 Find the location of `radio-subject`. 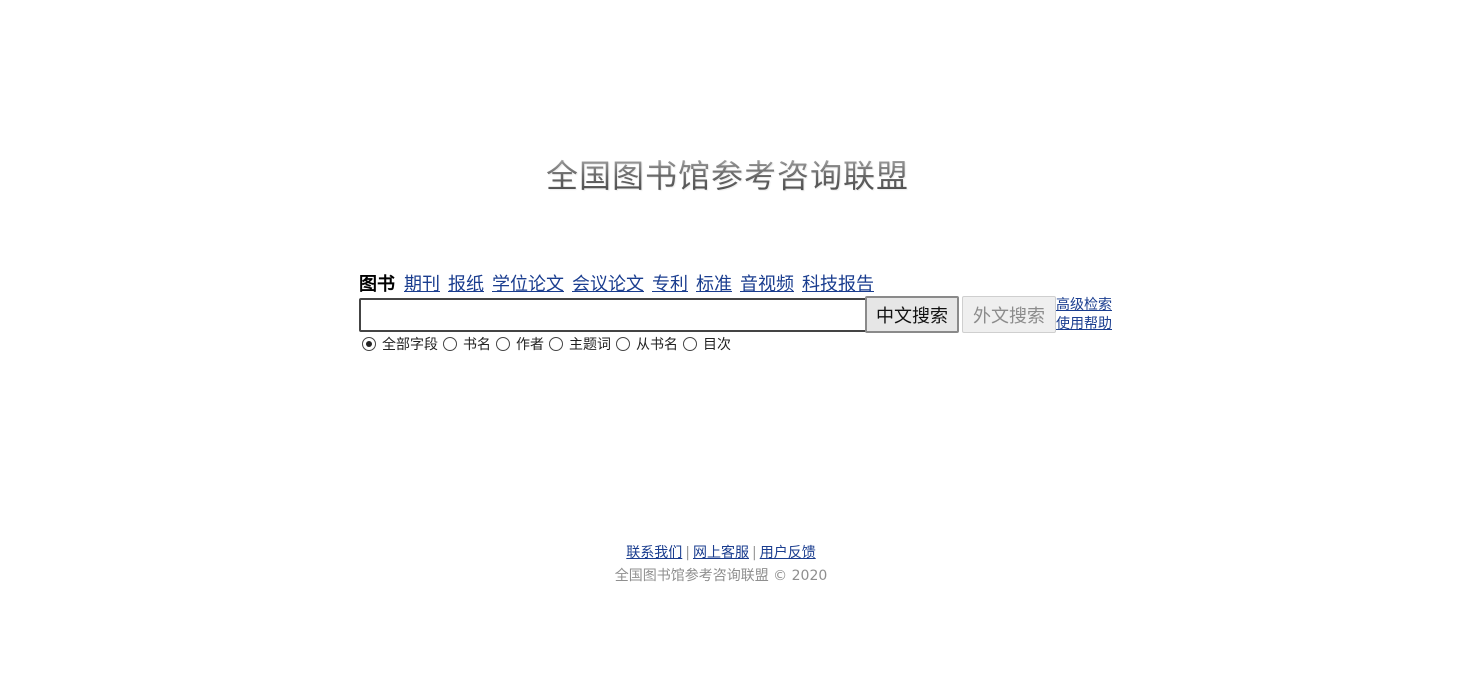

radio-subject is located at coordinates (556, 344).